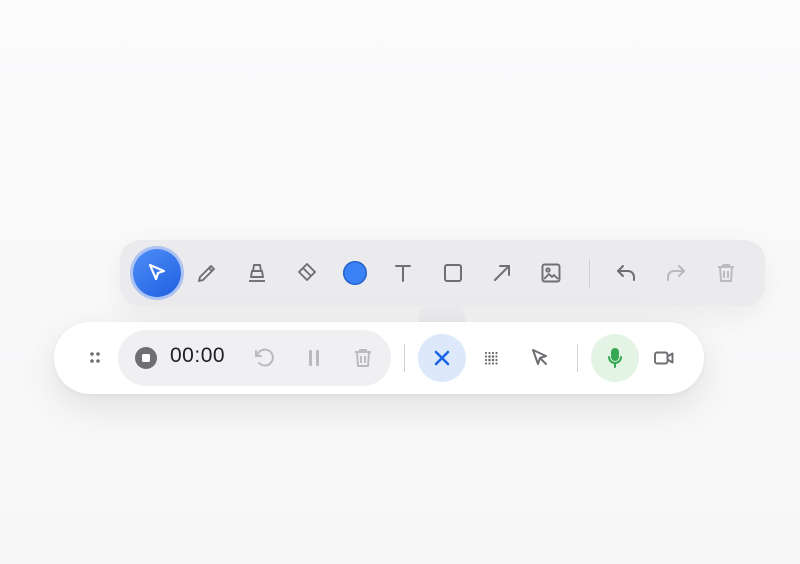  I want to click on eraser-icon, so click(307, 272).